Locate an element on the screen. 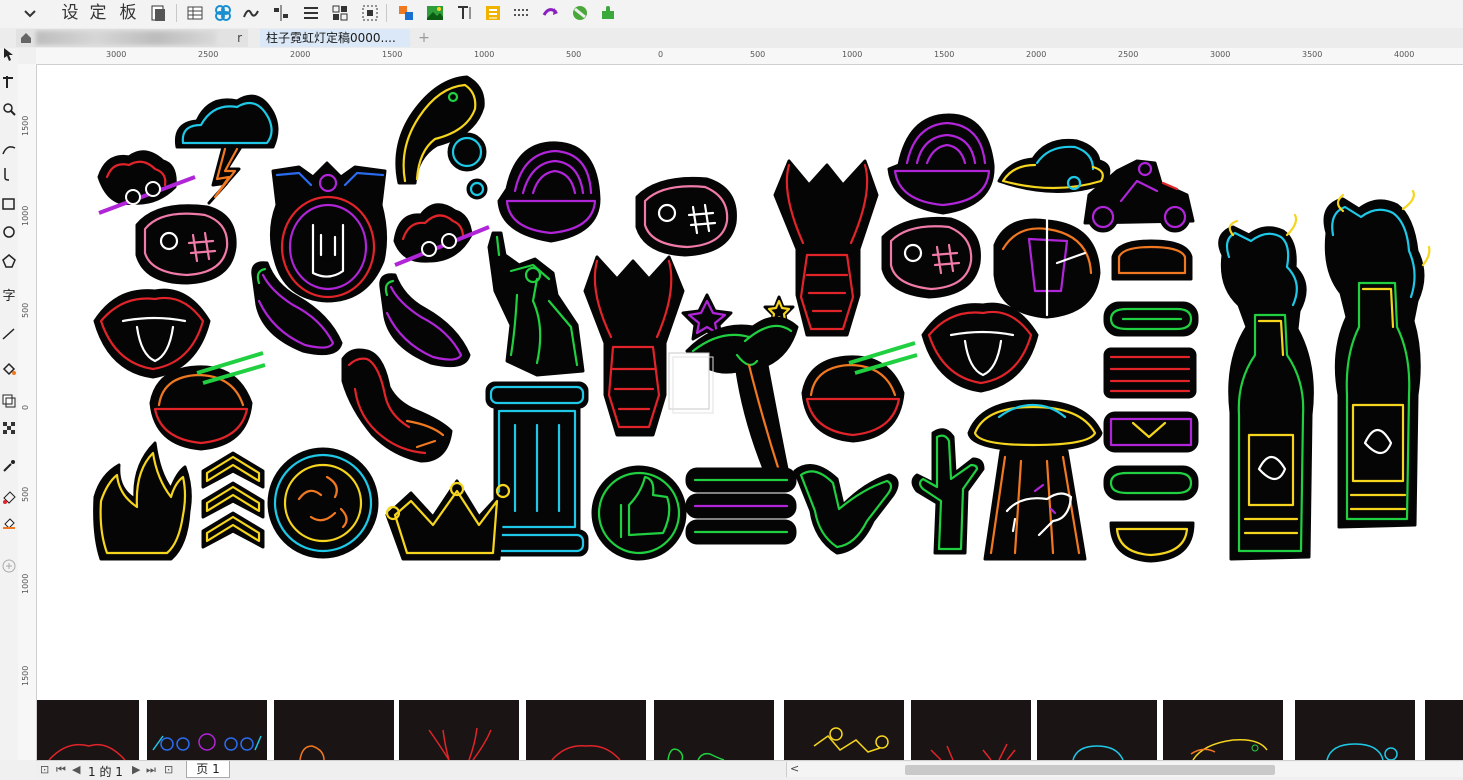 Image resolution: width=1463 pixels, height=780 pixels. shadow-tool-icon is located at coordinates (9, 401).